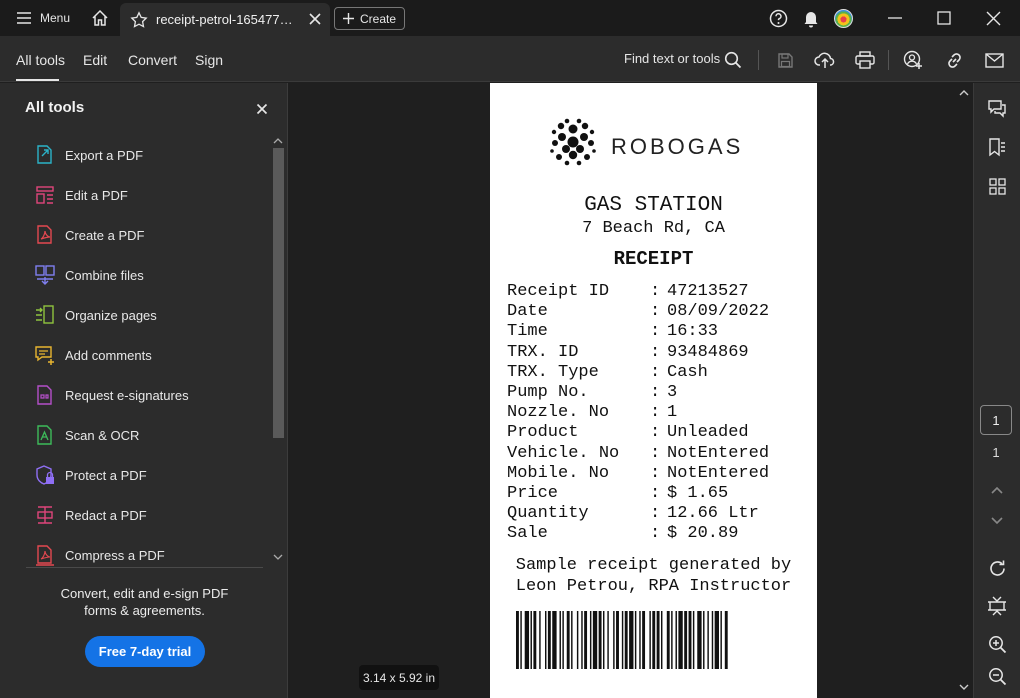 The height and width of the screenshot is (698, 1020). I want to click on receipt-row-value: 47213527, so click(708, 291).